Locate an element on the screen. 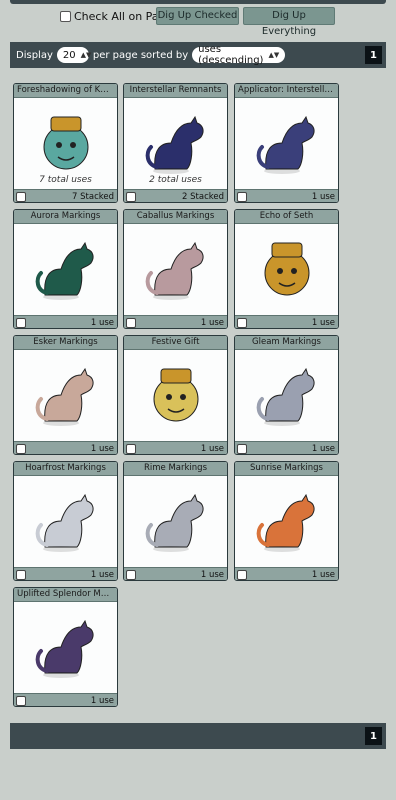 Image resolution: width=396 pixels, height=800 pixels. item-card: Echo of Seth 1 use is located at coordinates (286, 269).